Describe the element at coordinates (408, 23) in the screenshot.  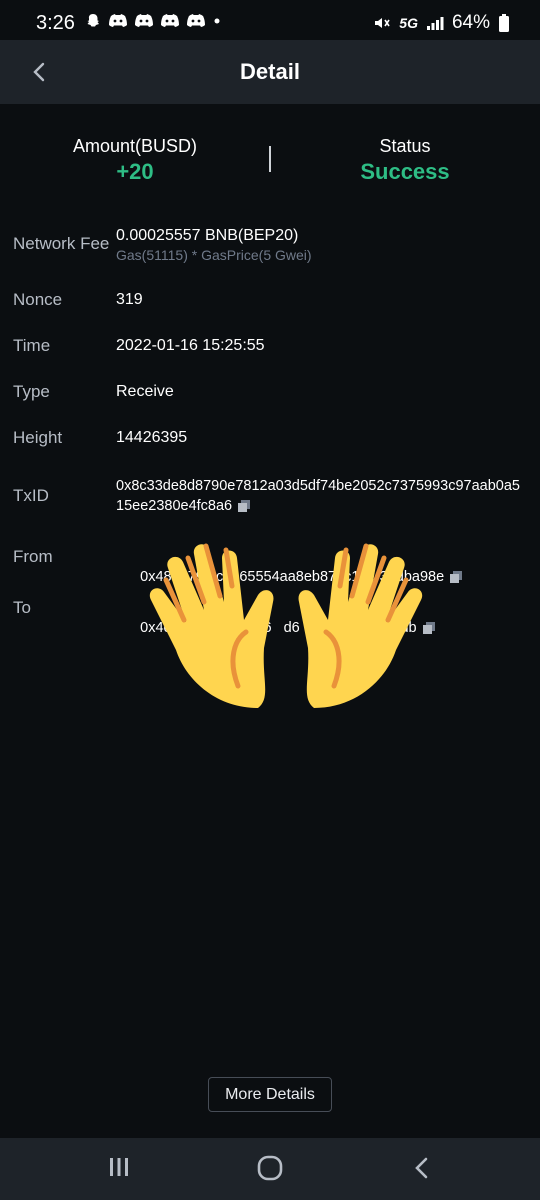
I see `network-type: 5G` at that location.